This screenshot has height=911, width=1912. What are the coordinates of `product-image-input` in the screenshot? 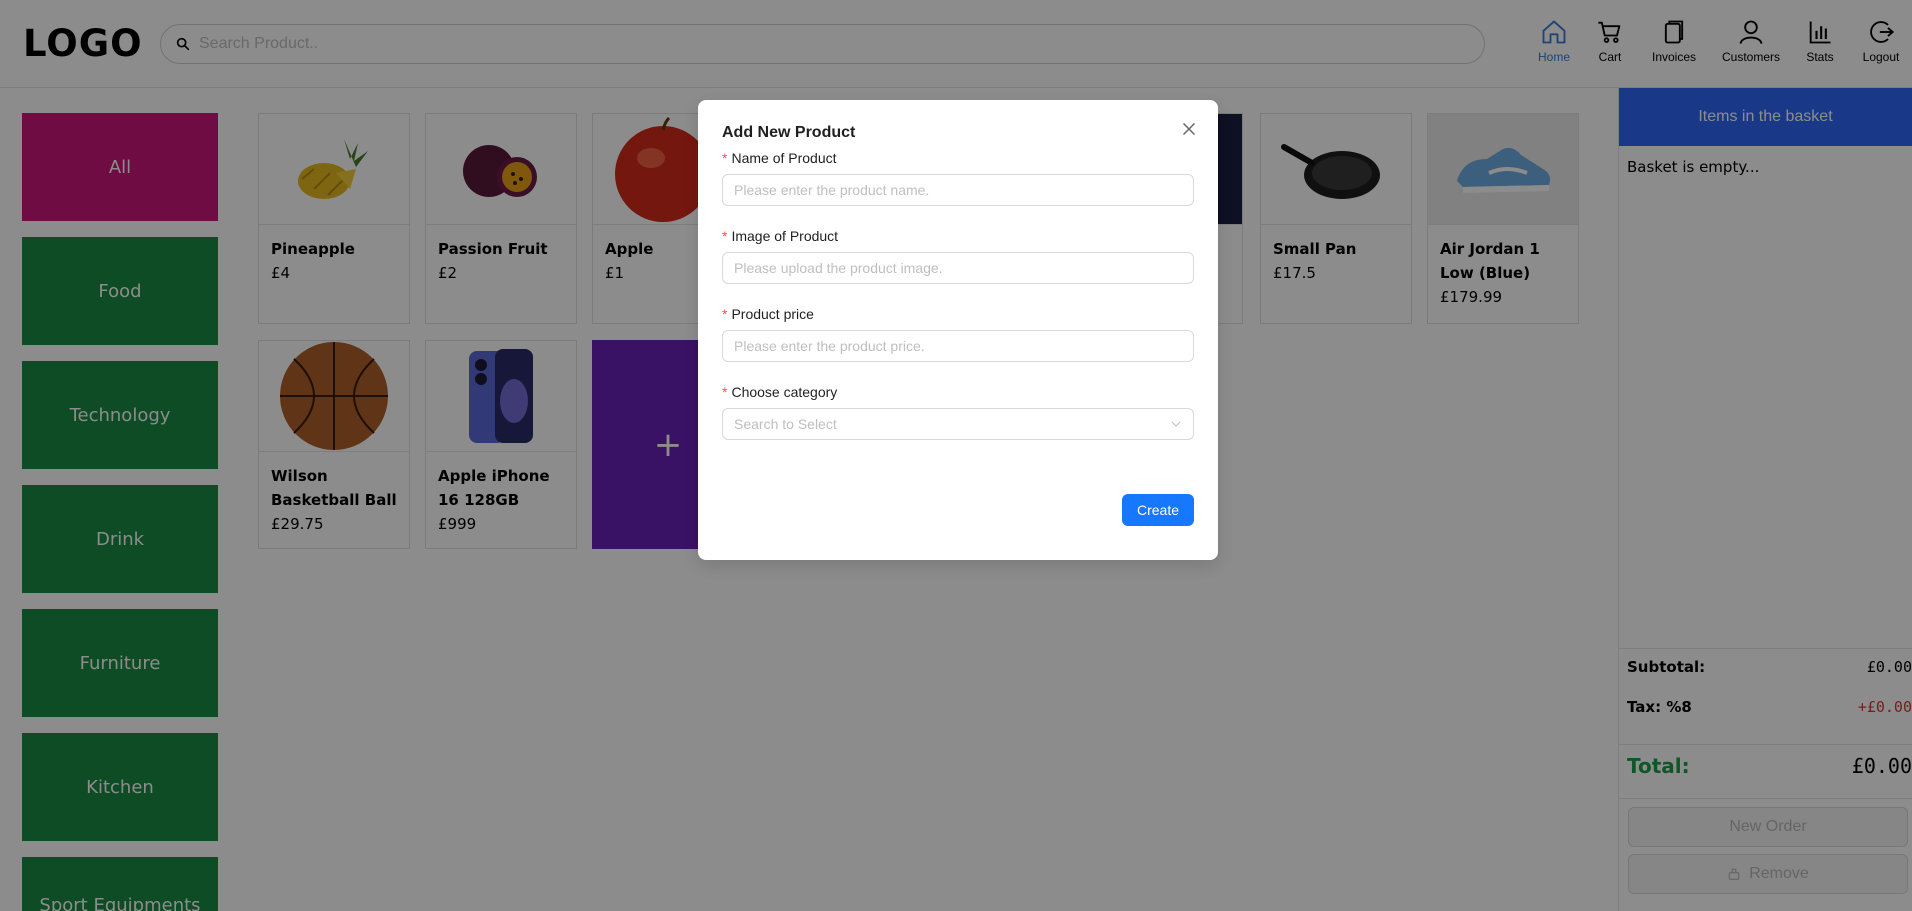 It's located at (958, 268).